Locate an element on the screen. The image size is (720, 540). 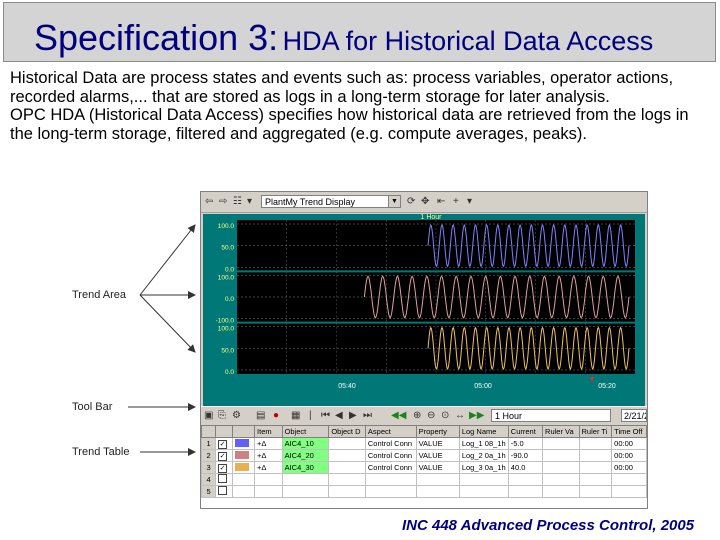
callout-trend-table: Trend Table is located at coordinates (101, 452).